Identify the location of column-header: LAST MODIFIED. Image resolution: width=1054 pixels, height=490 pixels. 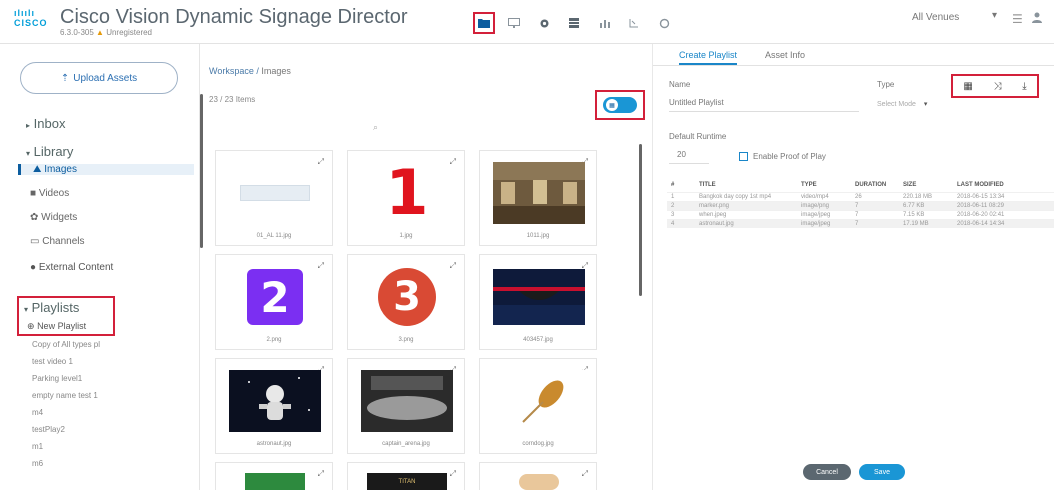
(1003, 185).